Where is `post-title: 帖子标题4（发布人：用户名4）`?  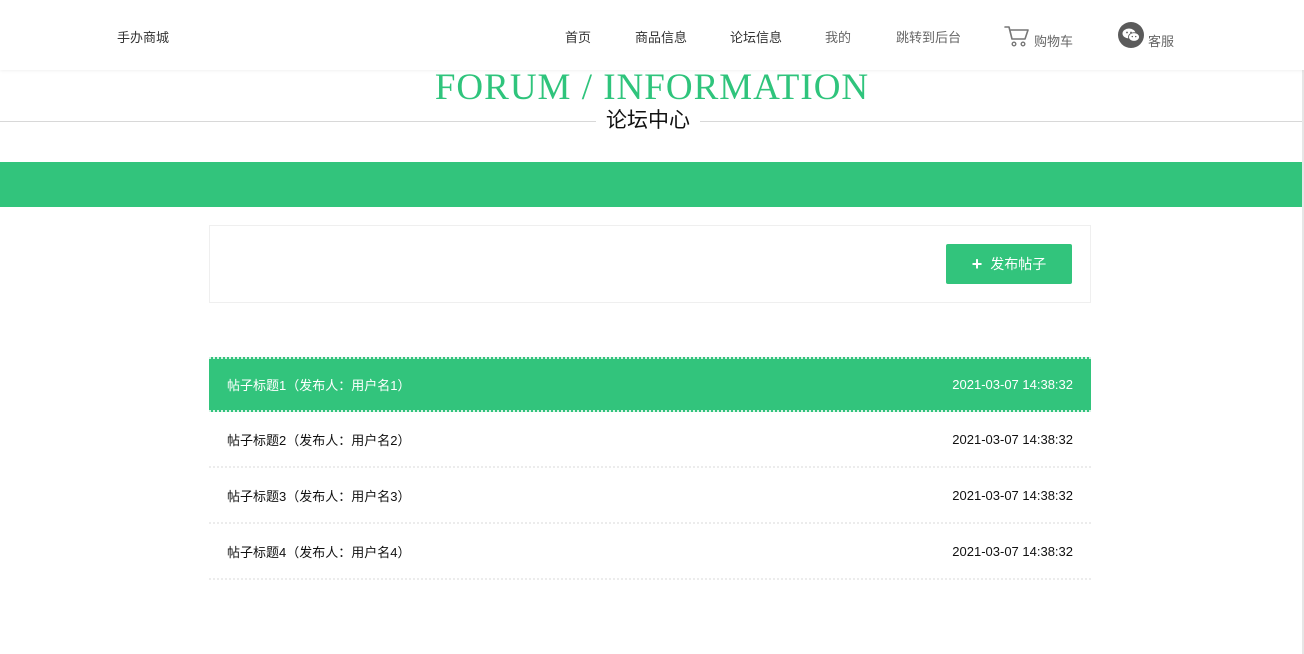 post-title: 帖子标题4（发布人：用户名4） is located at coordinates (319, 552).